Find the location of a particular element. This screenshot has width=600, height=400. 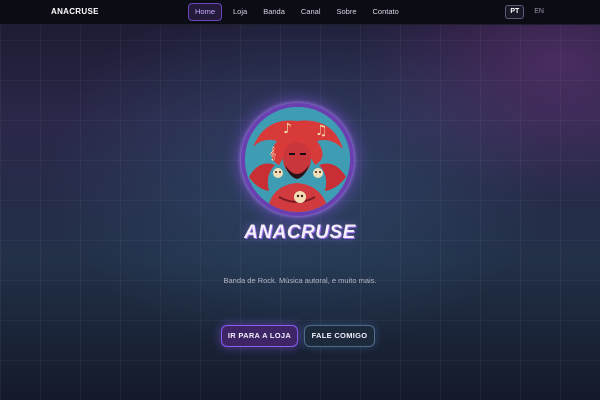

nav-item-home: Home is located at coordinates (205, 12).